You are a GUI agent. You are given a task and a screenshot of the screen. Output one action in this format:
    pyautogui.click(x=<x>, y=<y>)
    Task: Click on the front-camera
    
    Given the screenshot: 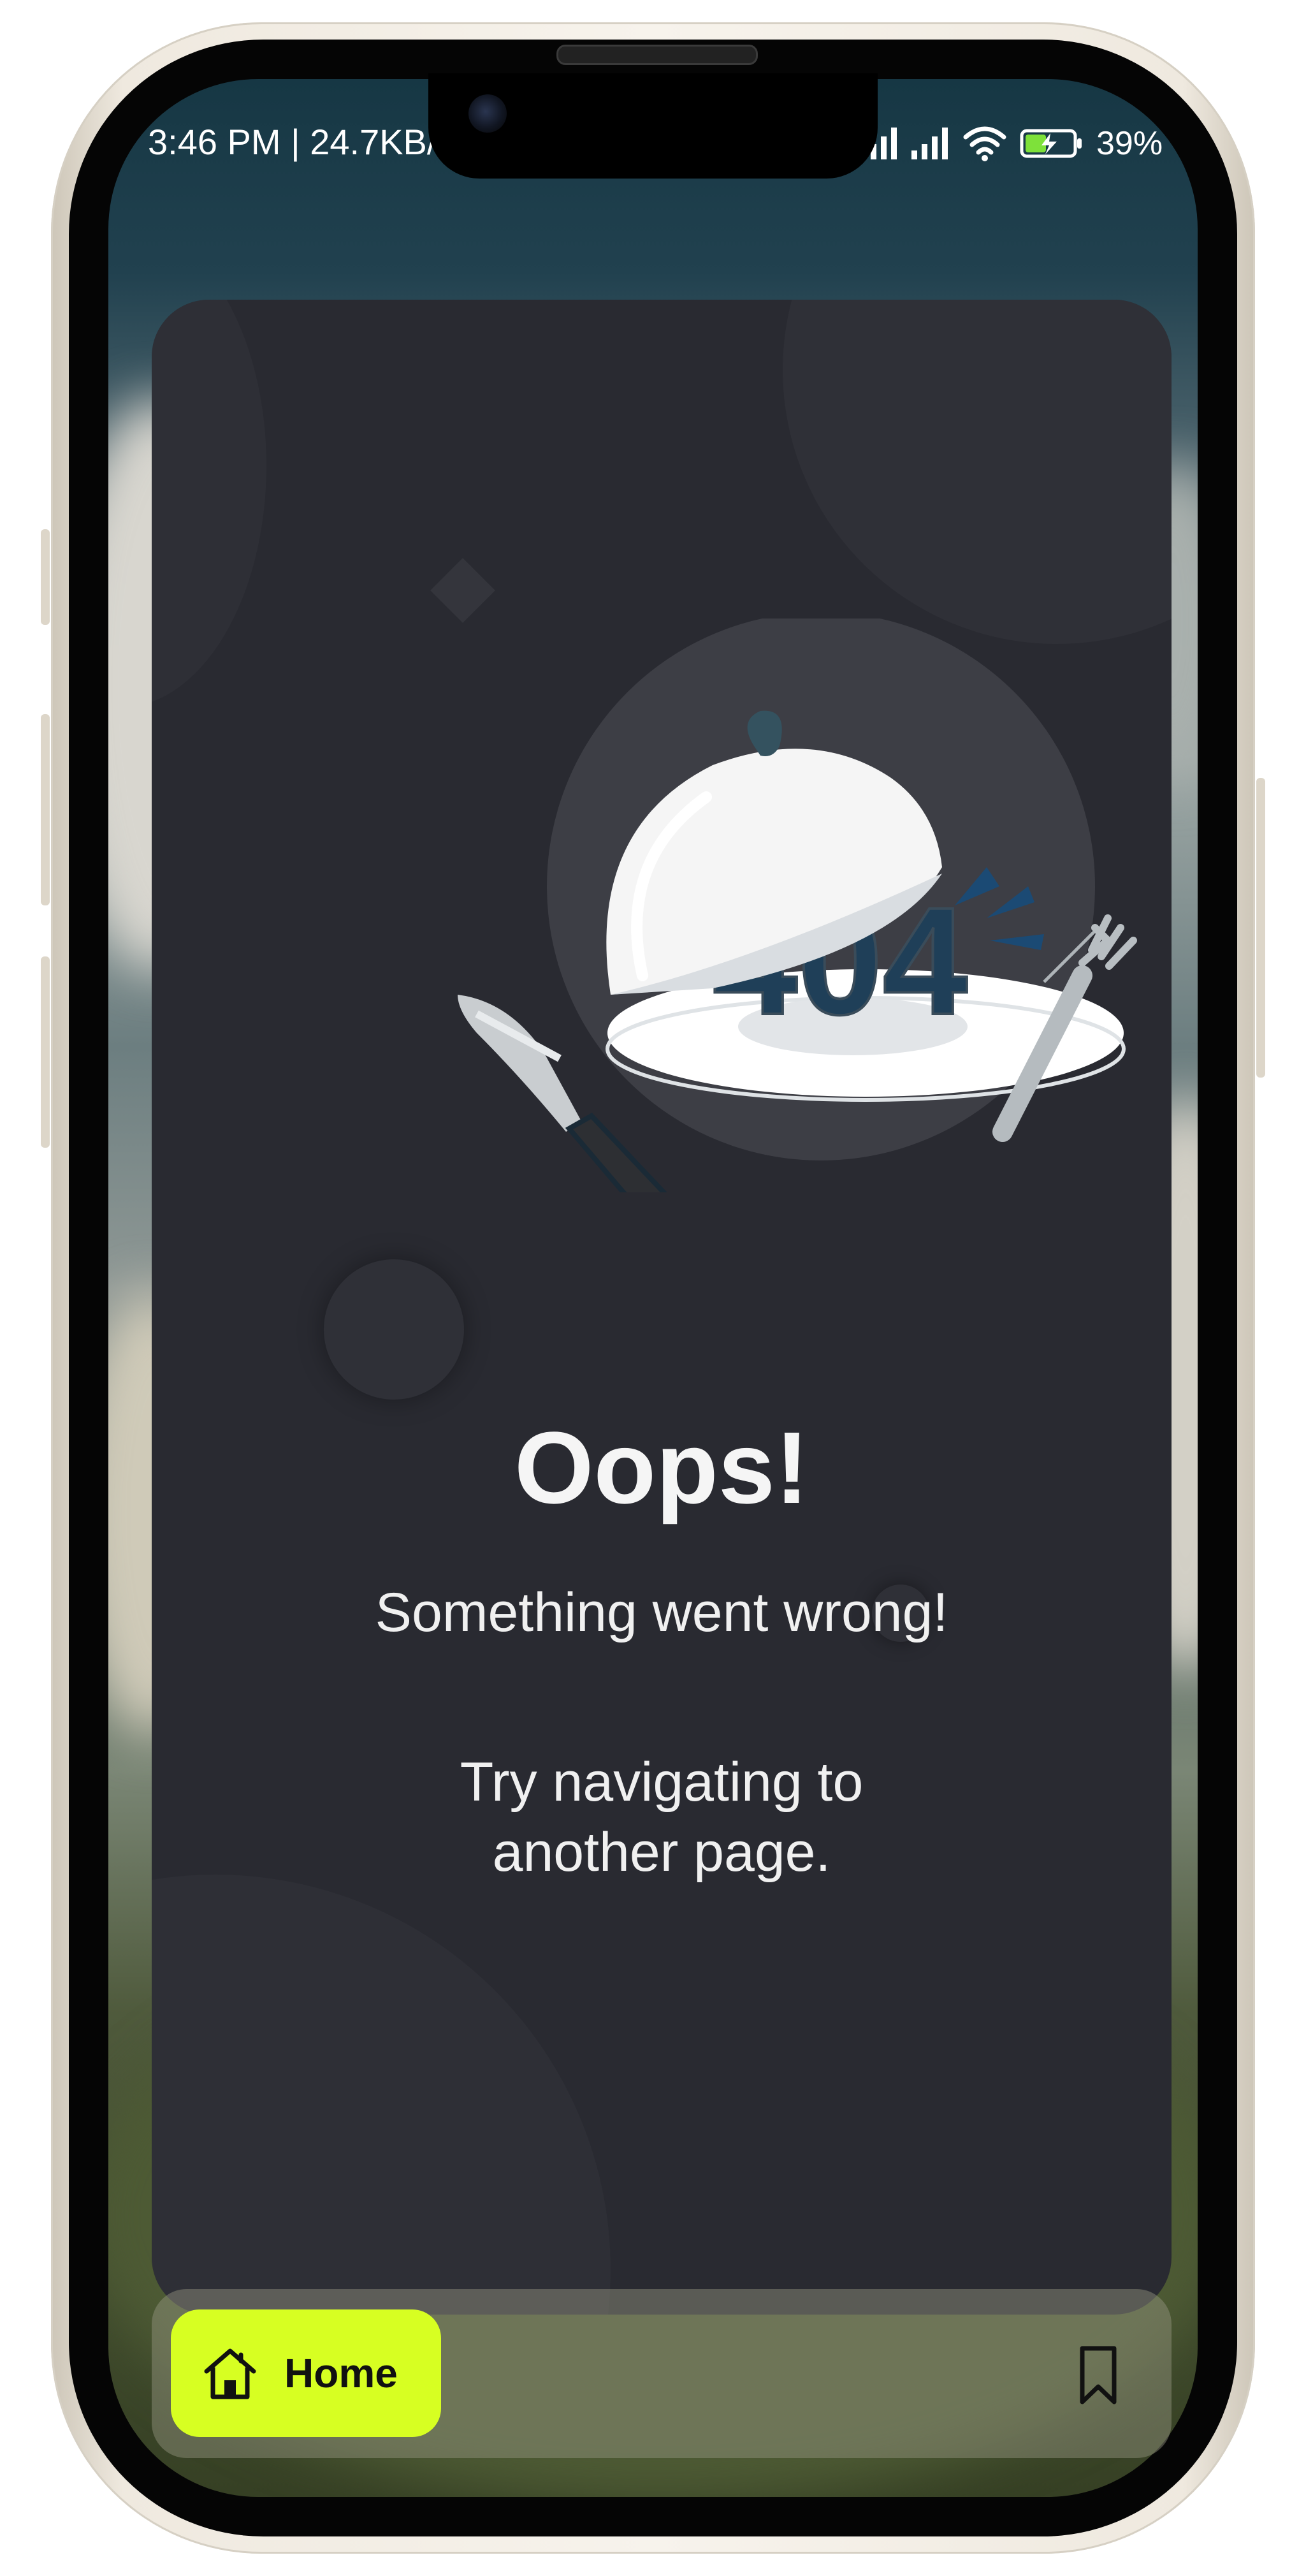 What is the action you would take?
    pyautogui.click(x=487, y=113)
    